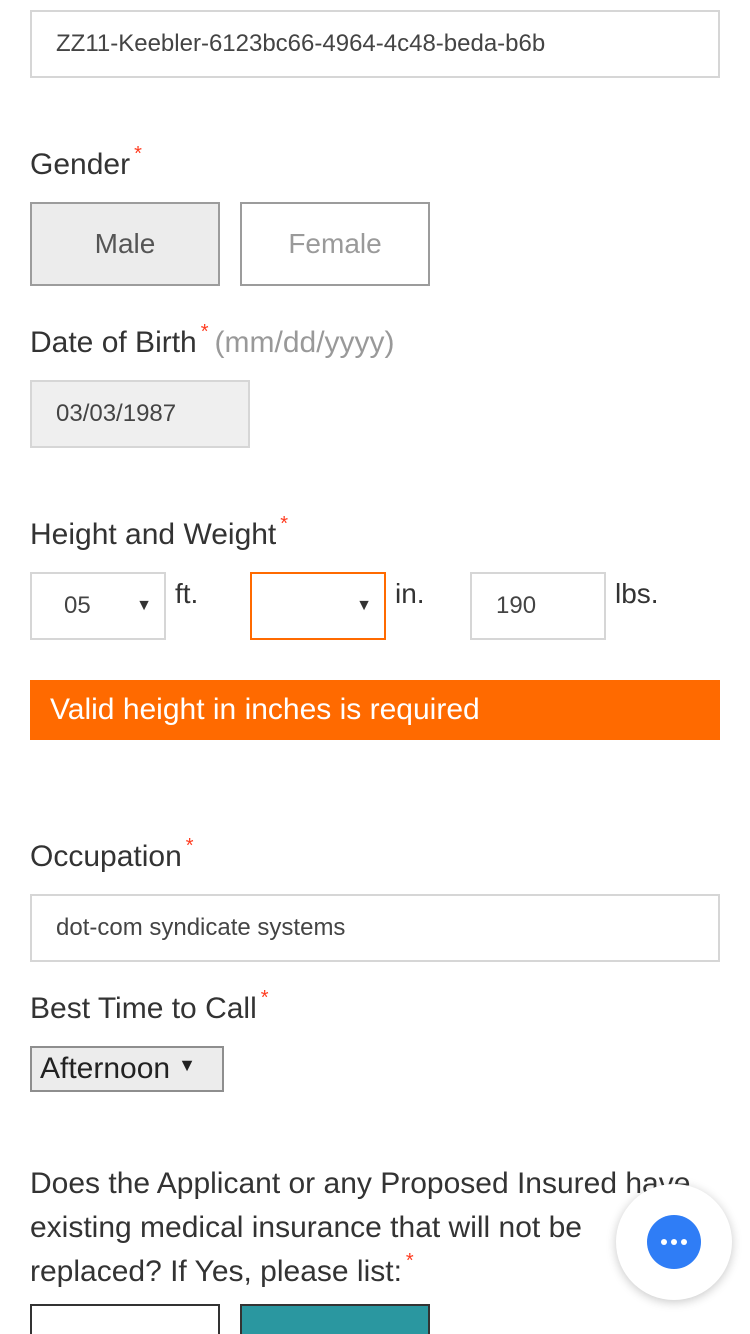 Image resolution: width=750 pixels, height=1334 pixels. Describe the element at coordinates (149, 1006) in the screenshot. I see `best-time-label: Best Time to Call *` at that location.